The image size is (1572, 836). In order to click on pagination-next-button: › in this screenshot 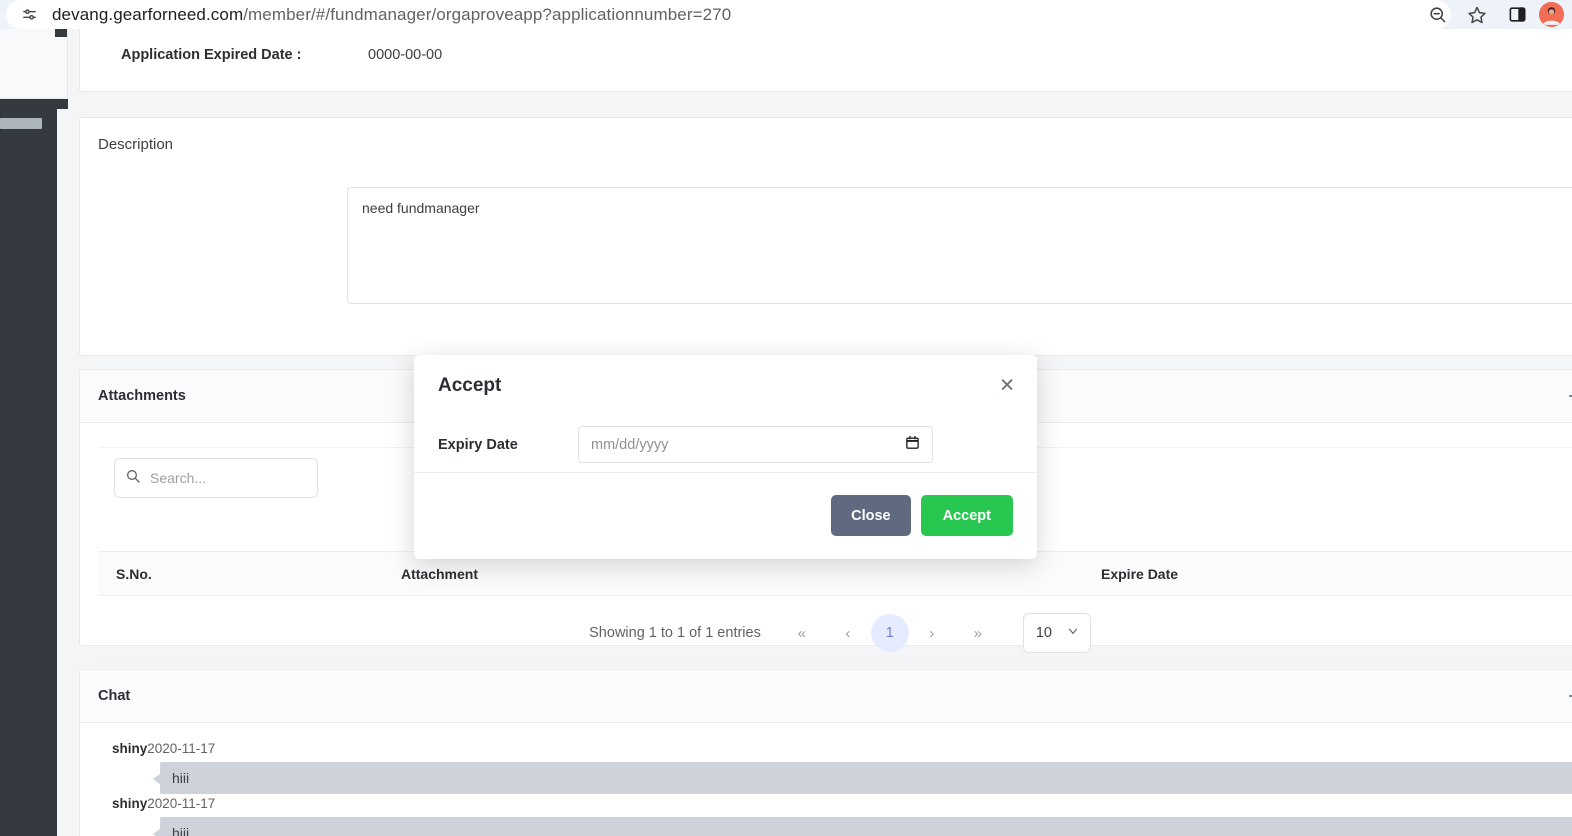, I will do `click(932, 633)`.